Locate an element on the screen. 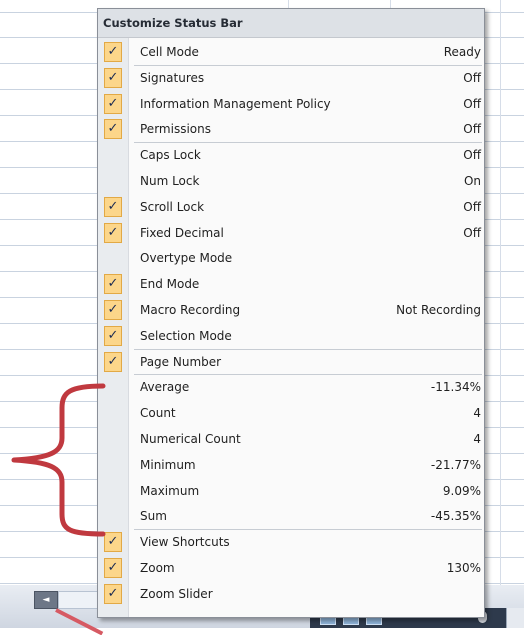 The image size is (524, 635). menu-item-num-lock: Num Lock On is located at coordinates (291, 182).